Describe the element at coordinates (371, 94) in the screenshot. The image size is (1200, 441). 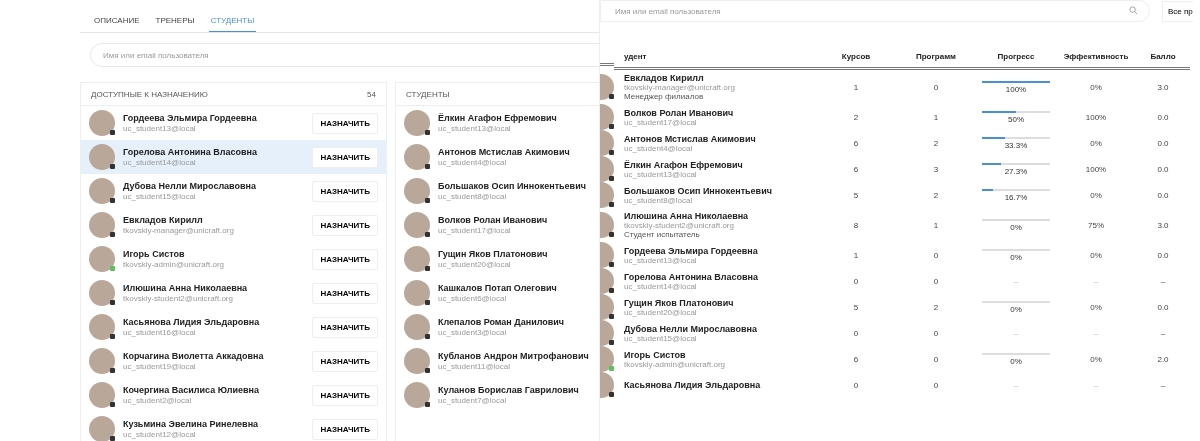
I see `count: 54` at that location.